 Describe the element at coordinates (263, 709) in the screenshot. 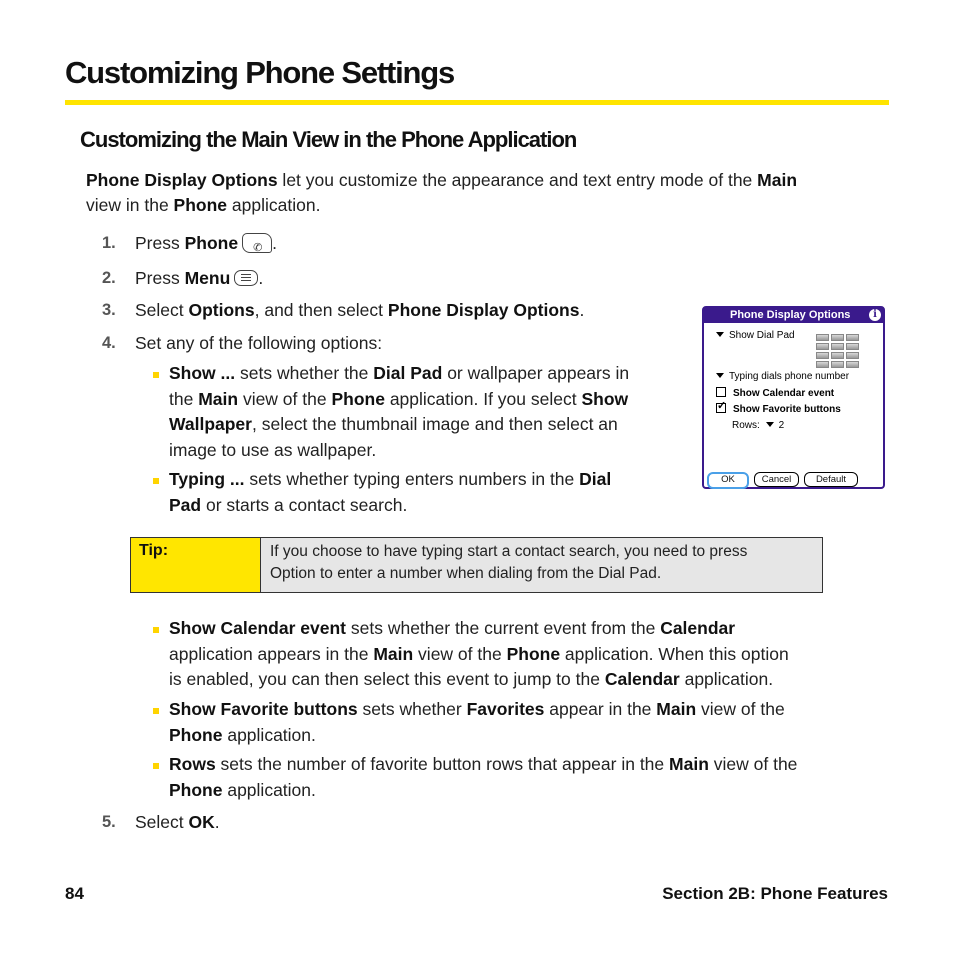

I see `bullet-bold: Show Favorite buttons` at that location.